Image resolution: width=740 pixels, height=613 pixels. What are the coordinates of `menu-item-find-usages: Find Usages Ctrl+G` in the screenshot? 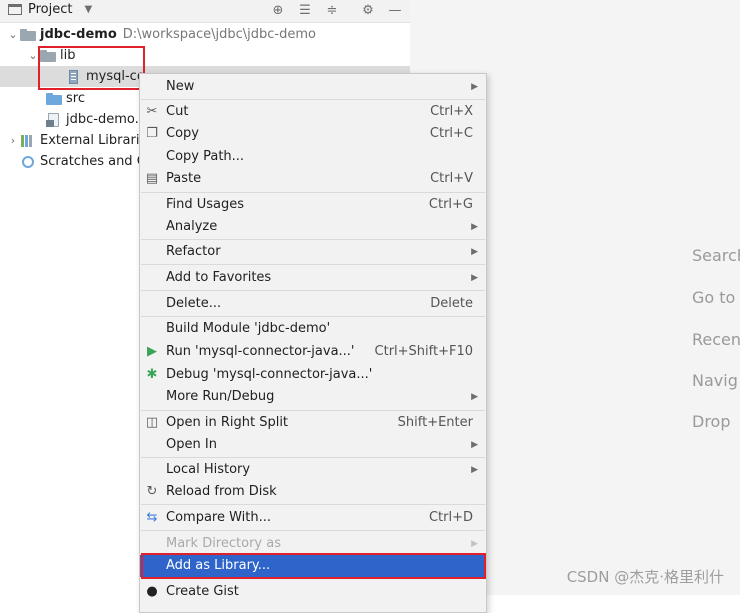 It's located at (313, 205).